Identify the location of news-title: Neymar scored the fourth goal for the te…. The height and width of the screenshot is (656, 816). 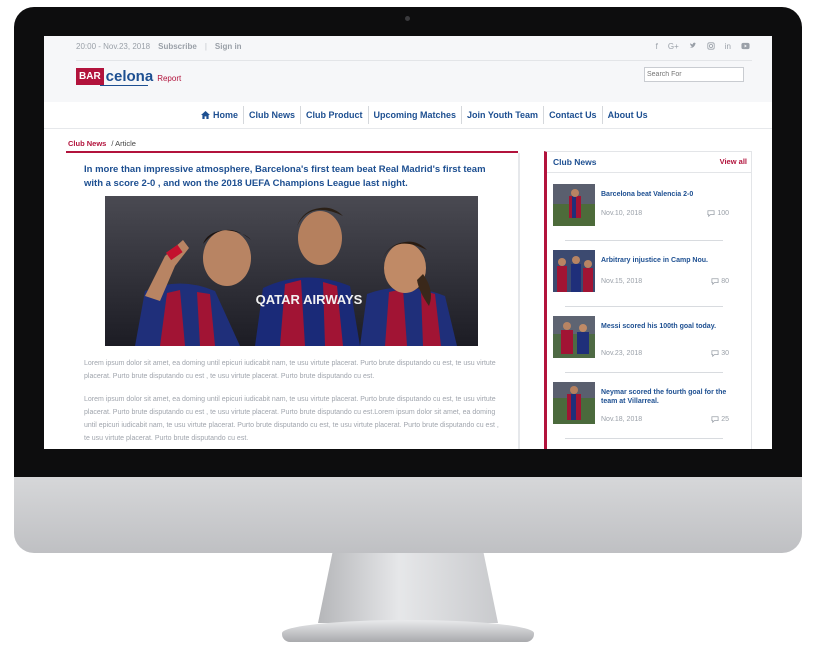
(664, 397).